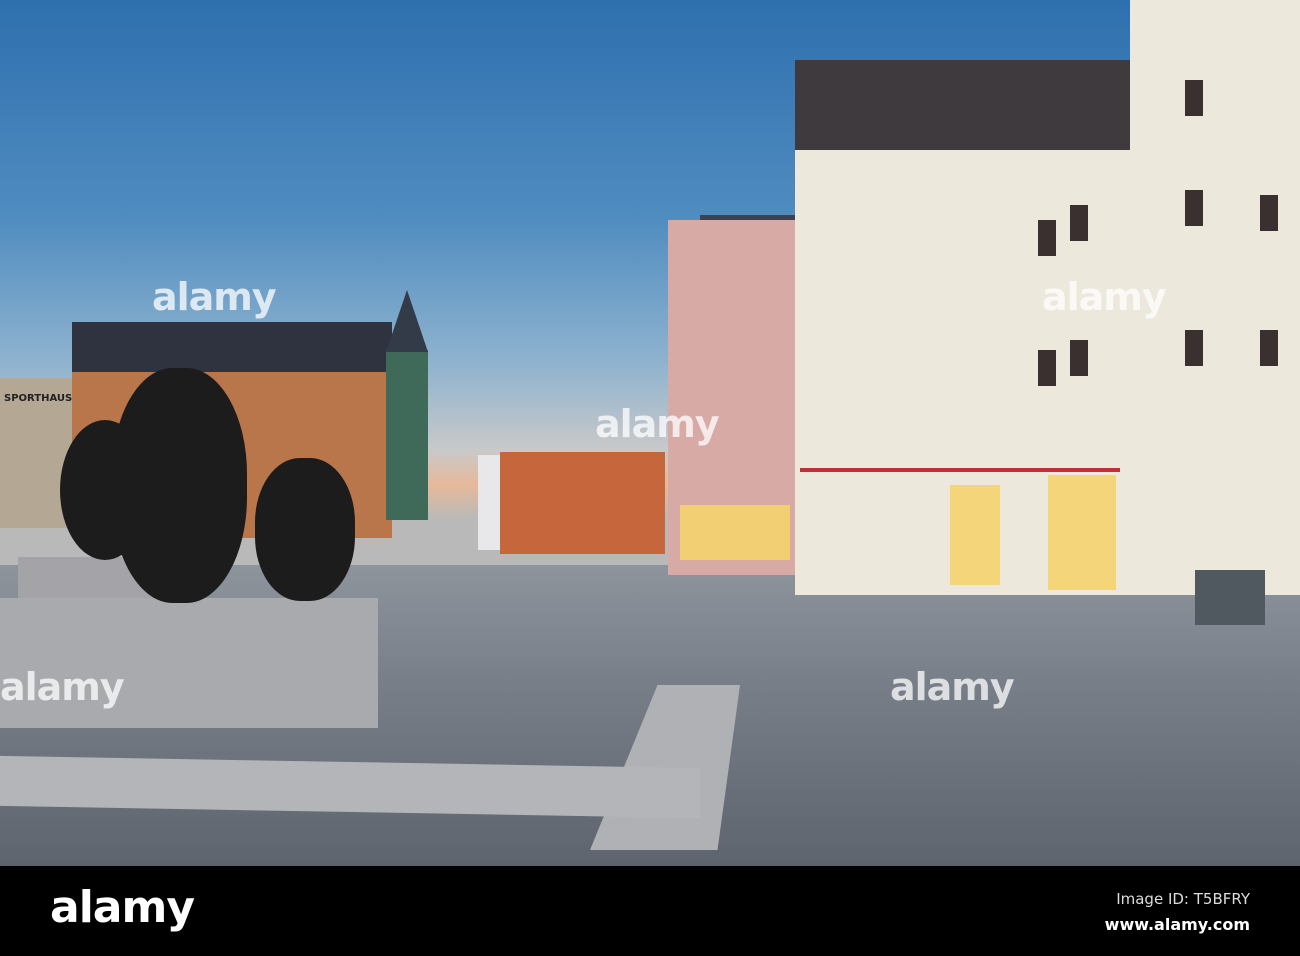 Image resolution: width=1300 pixels, height=956 pixels. I want to click on alamy-logo: alamy, so click(122, 907).